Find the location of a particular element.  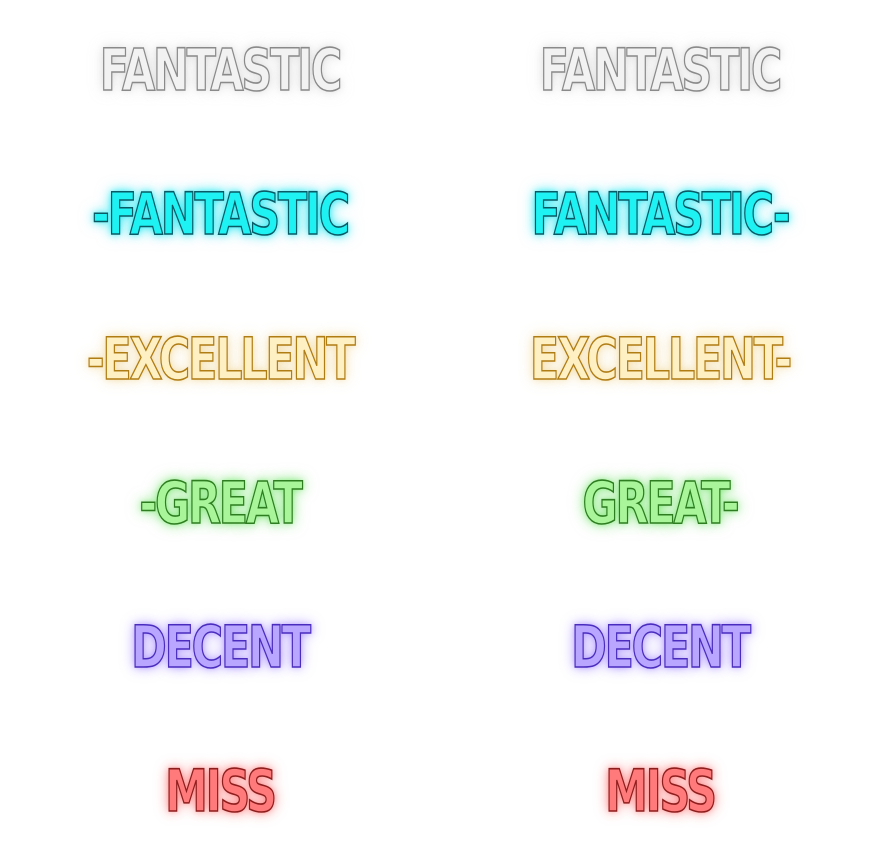

judgment-miss-left: MISS is located at coordinates (221, 791).